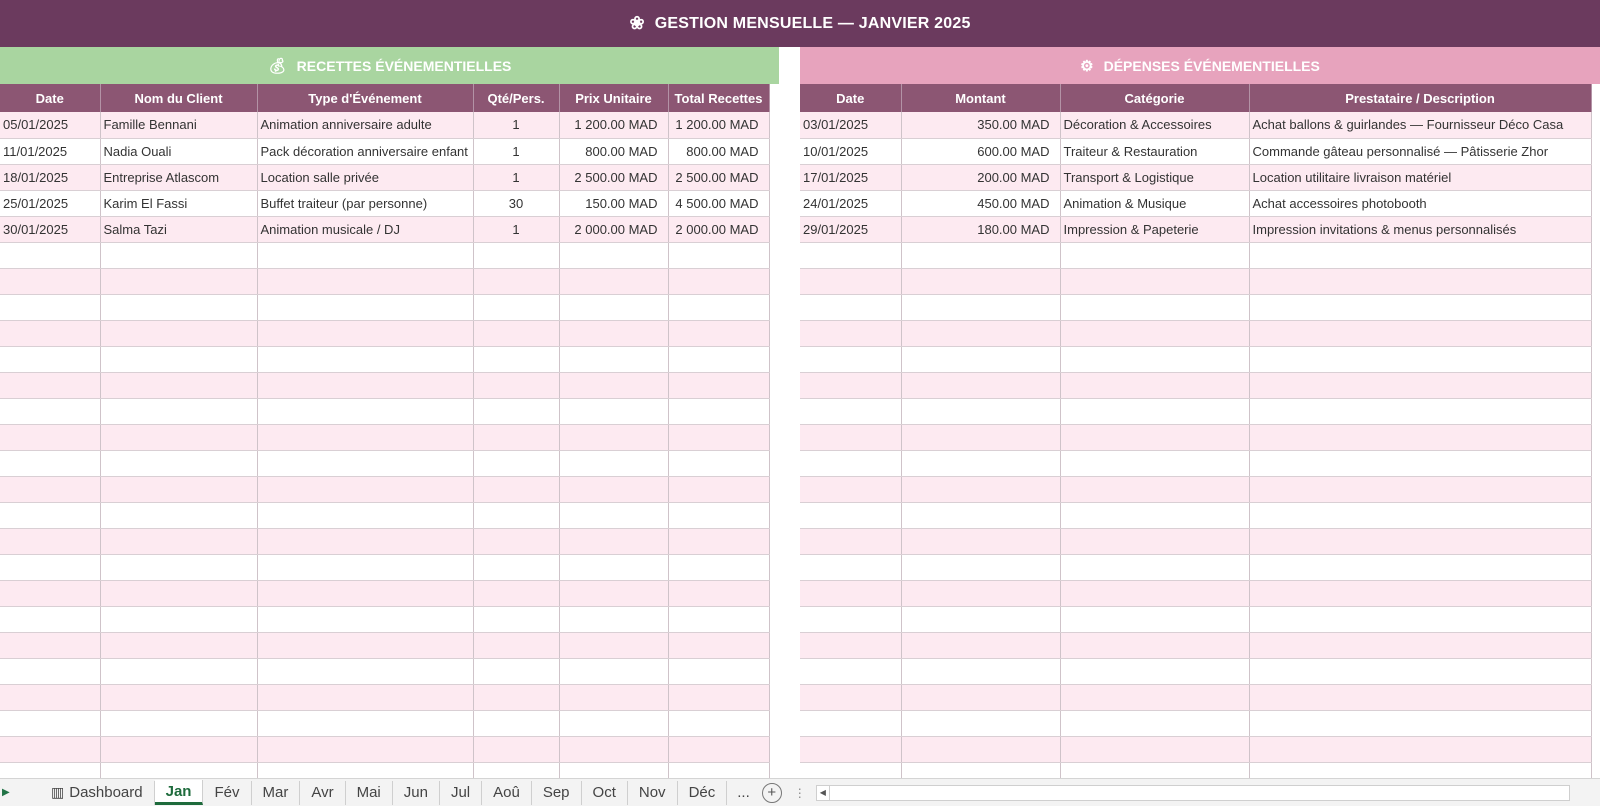  I want to click on horizontal-scrollbar: ◀, so click(1192, 792).